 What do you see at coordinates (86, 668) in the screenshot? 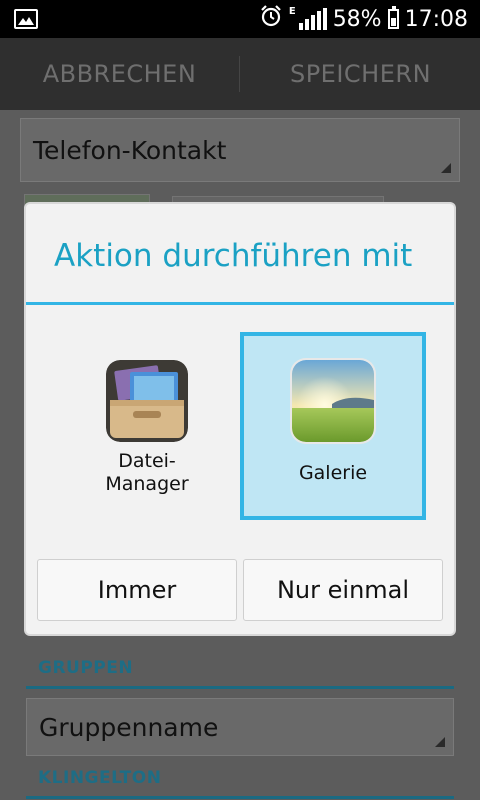
I see `groups-header: GRUPPEN` at bounding box center [86, 668].